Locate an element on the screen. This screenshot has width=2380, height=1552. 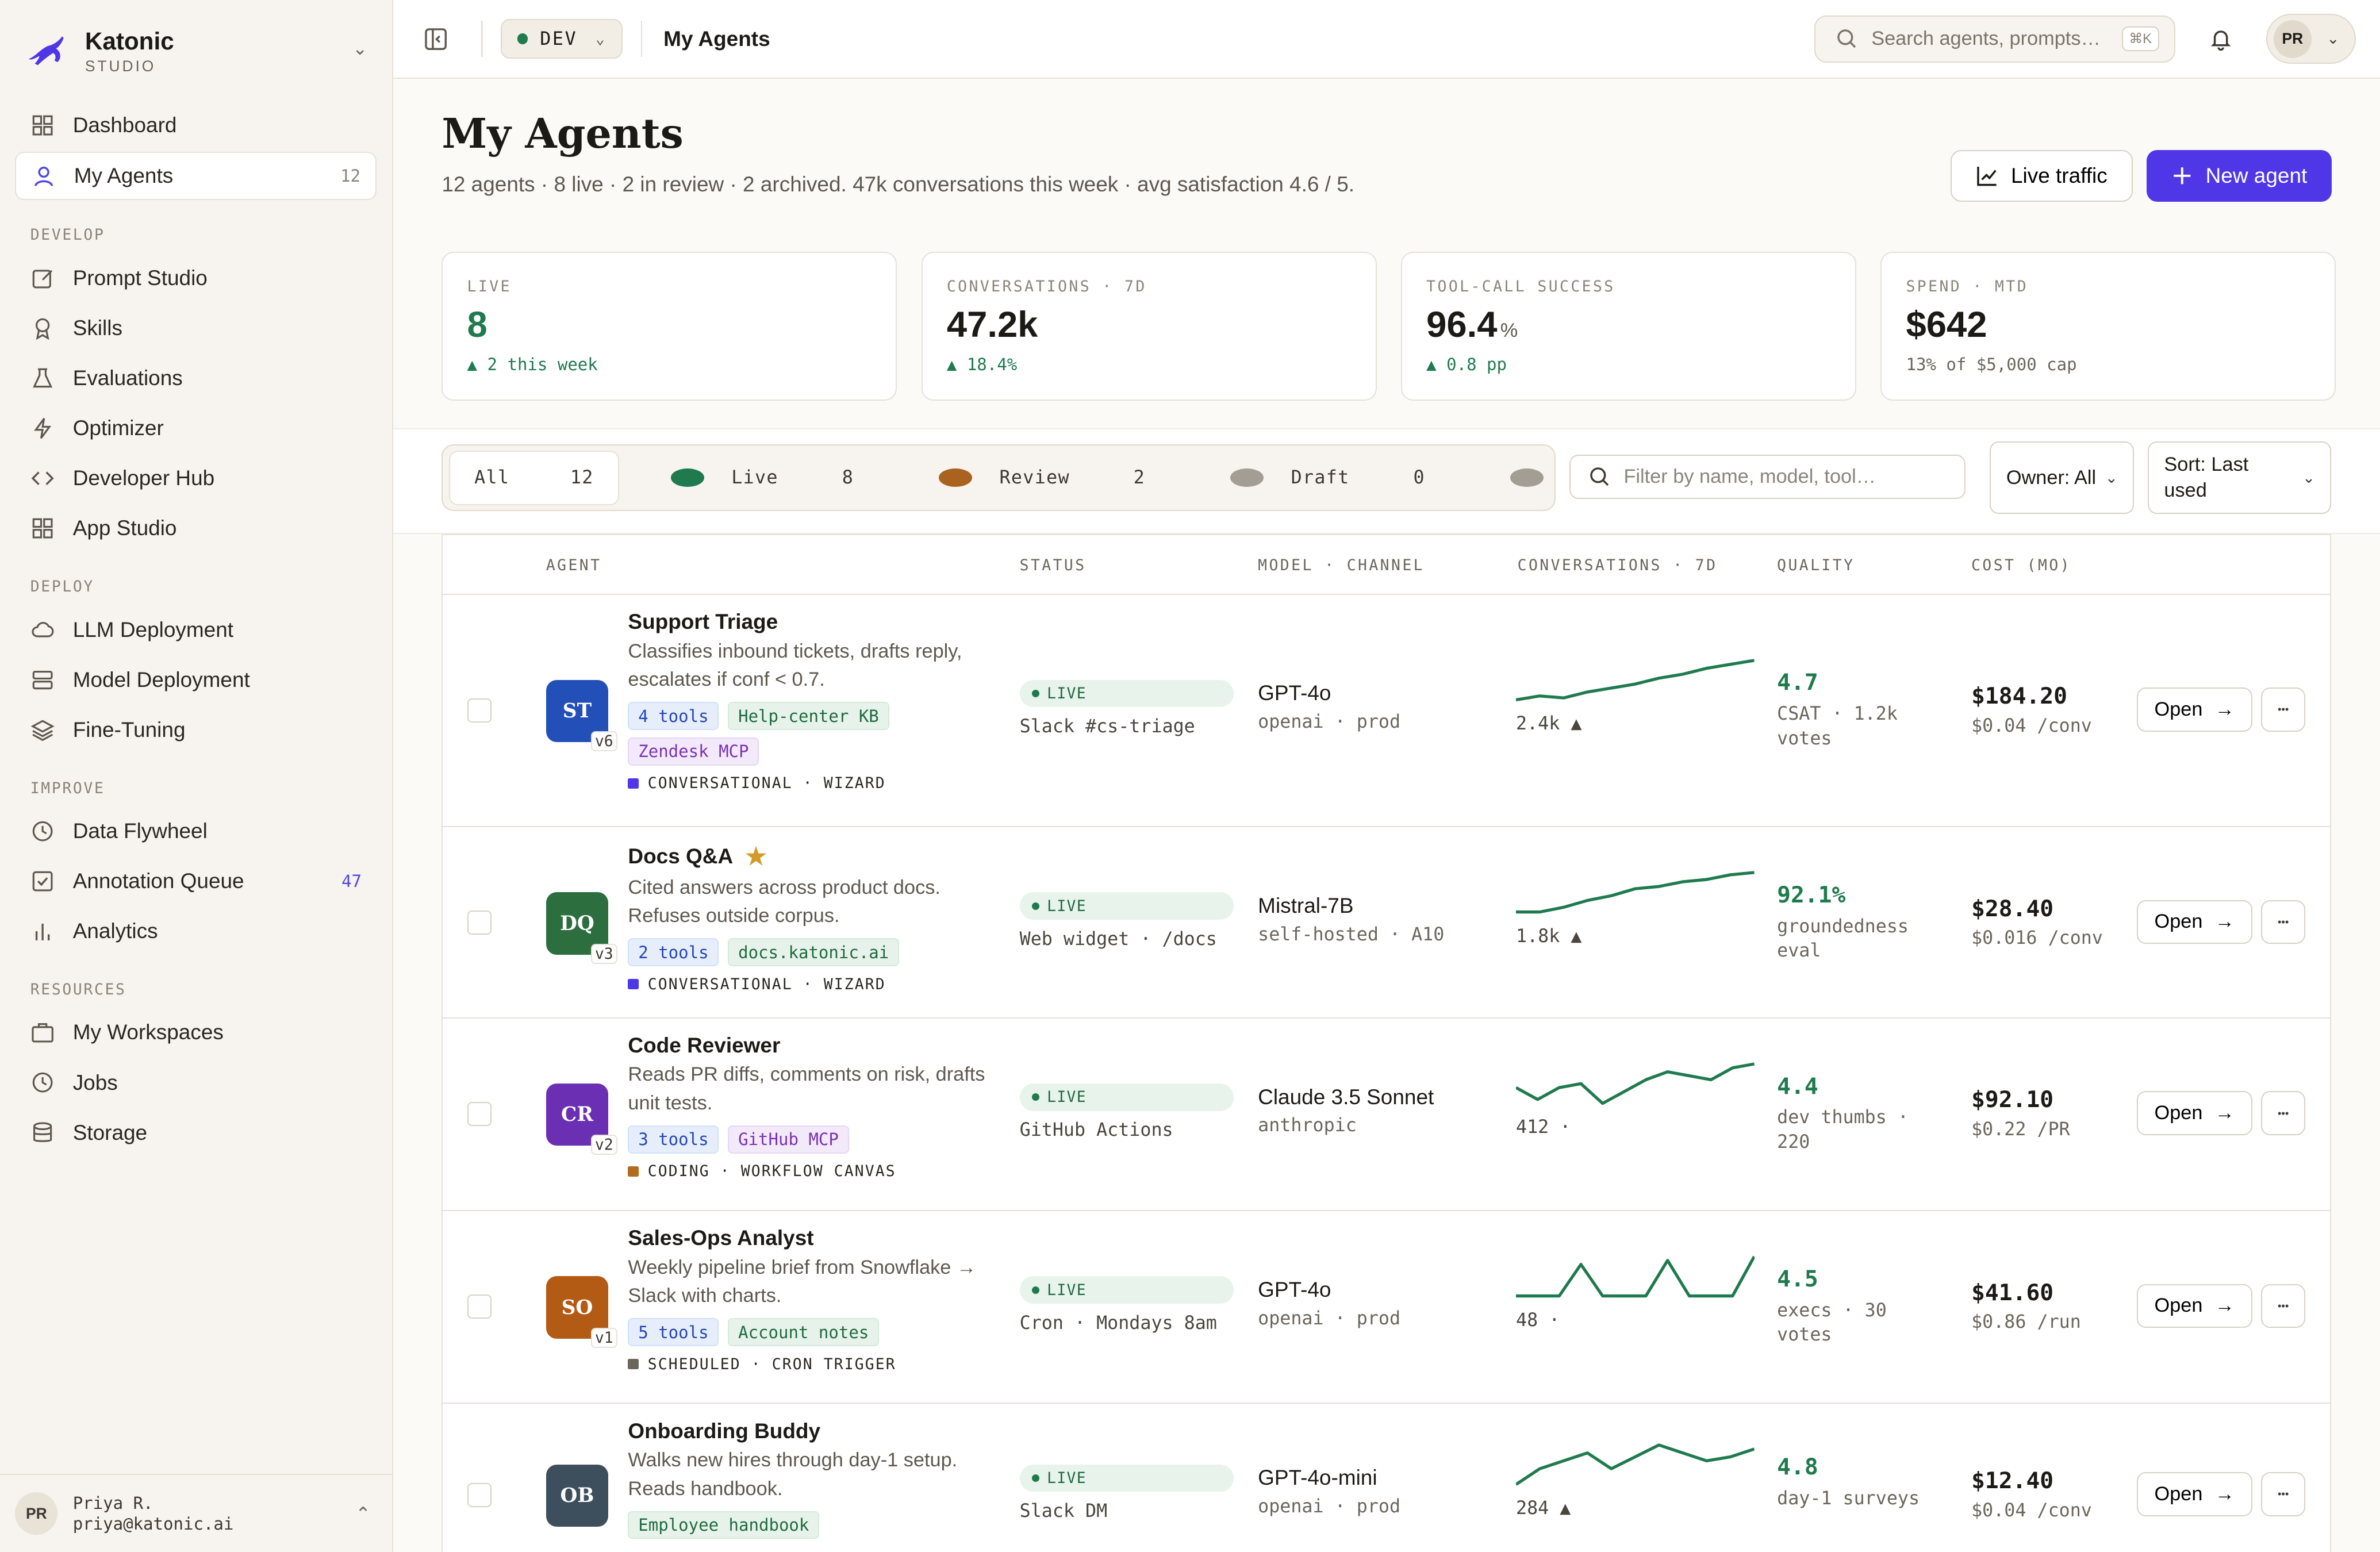
user-email: priya@katonic.ai is located at coordinates (153, 1524).